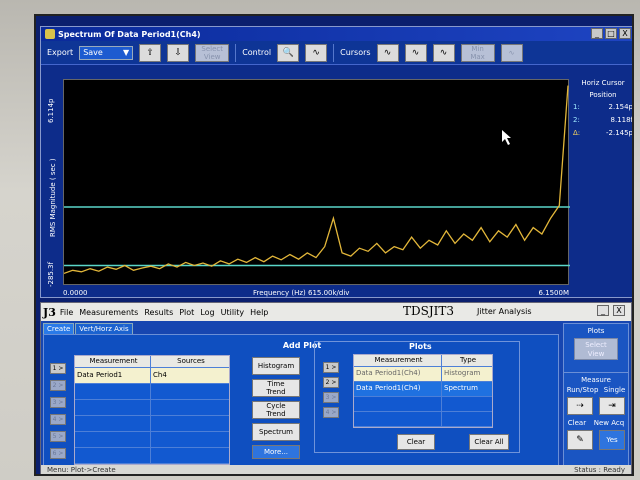 The width and height of the screenshot is (640, 480). What do you see at coordinates (207, 312) in the screenshot?
I see `menu-log: Log` at bounding box center [207, 312].